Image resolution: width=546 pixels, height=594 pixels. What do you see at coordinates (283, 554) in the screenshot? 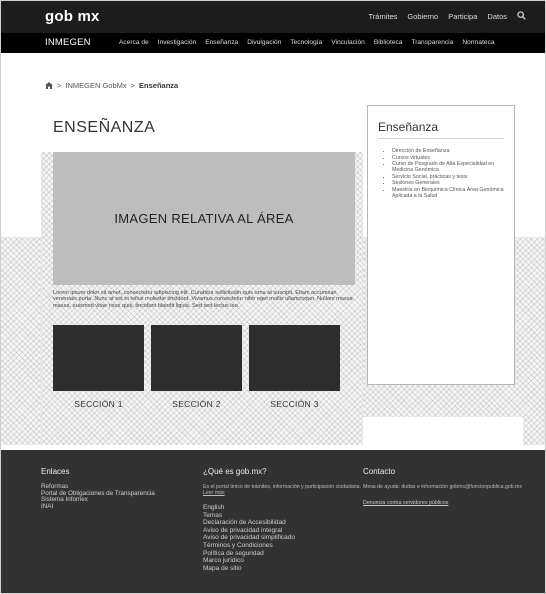
I see `footer-link-seguridad: Política de seguridad` at bounding box center [283, 554].